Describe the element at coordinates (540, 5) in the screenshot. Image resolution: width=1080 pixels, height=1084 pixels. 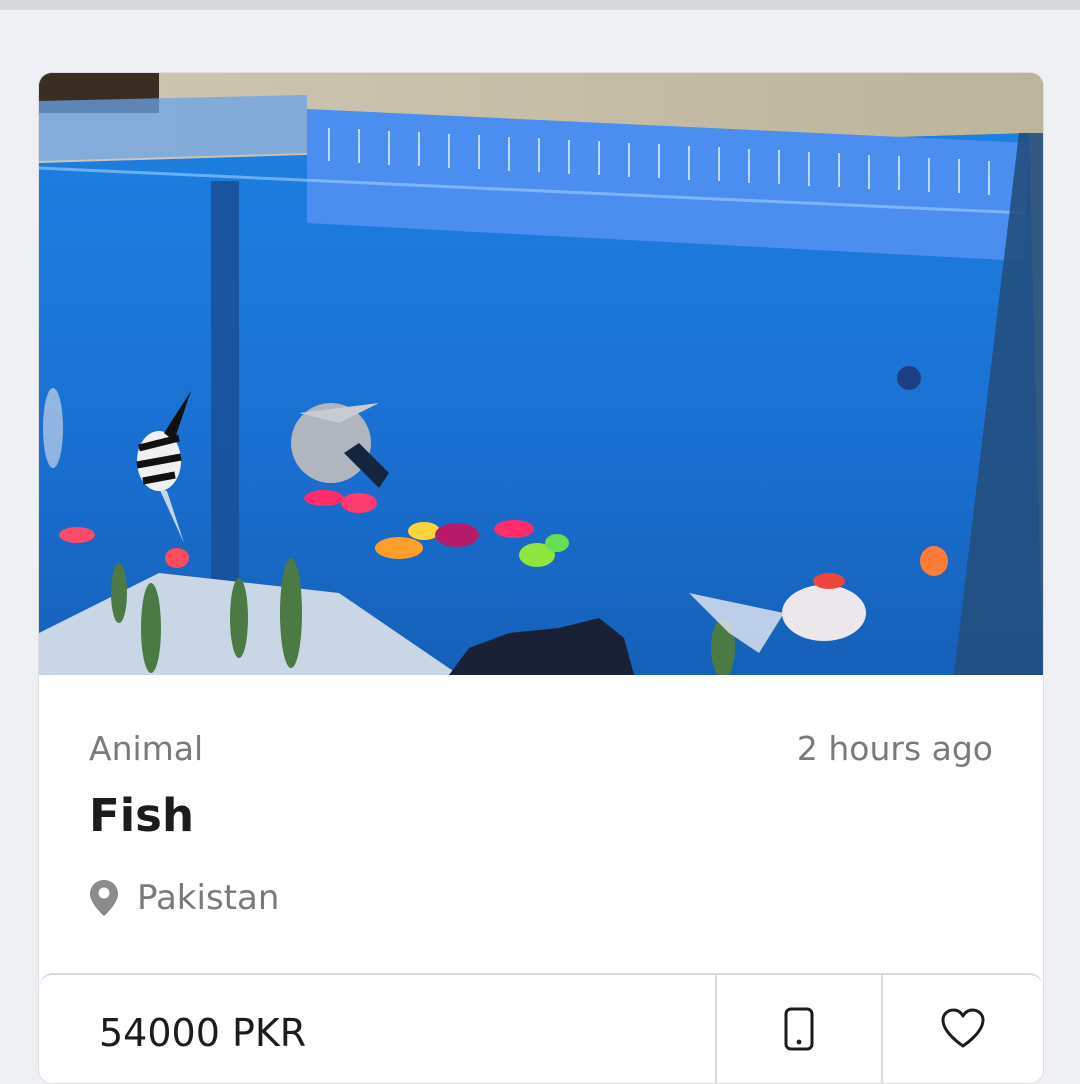
I see `top-bar` at that location.